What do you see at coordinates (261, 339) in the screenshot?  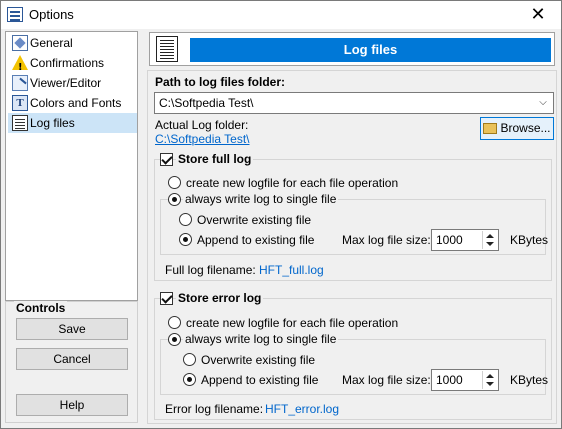 I see `error-log-single-file-label: always write log to single file` at bounding box center [261, 339].